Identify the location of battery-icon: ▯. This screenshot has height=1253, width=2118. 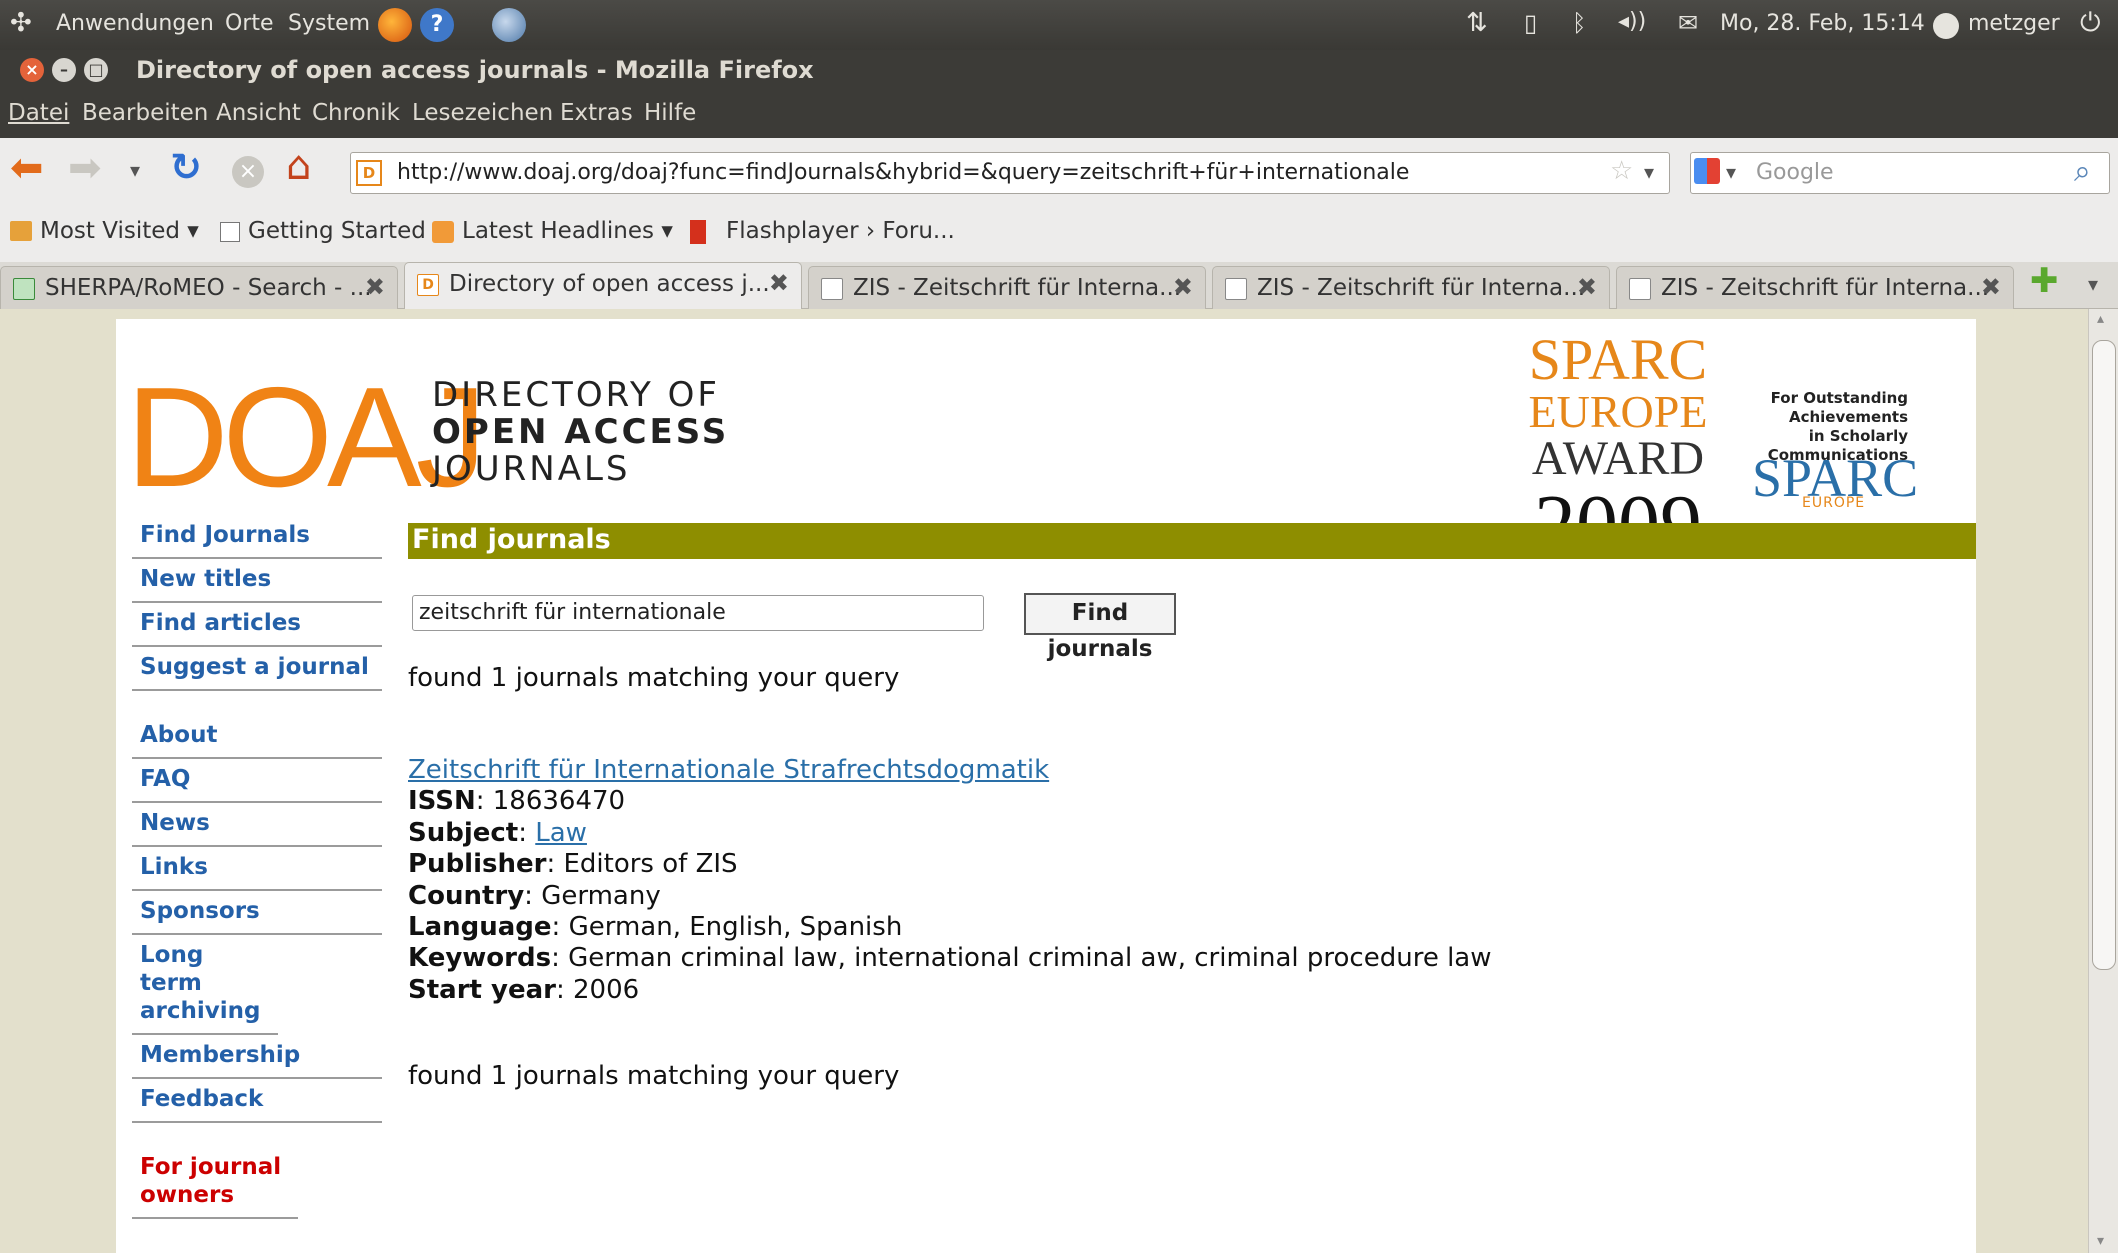
(1530, 23).